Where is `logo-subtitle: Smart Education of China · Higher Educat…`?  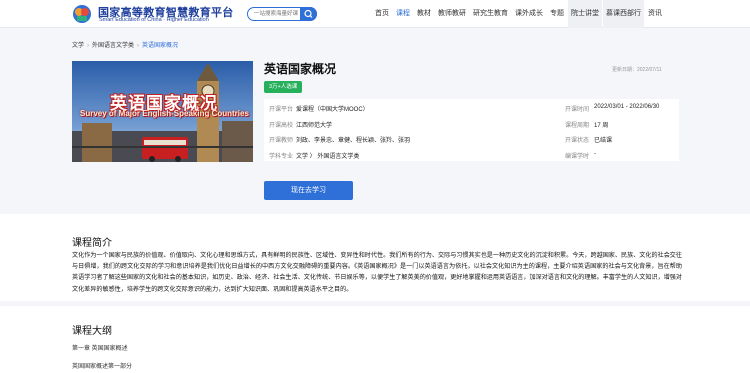 logo-subtitle: Smart Education of China · Higher Educat… is located at coordinates (154, 20).